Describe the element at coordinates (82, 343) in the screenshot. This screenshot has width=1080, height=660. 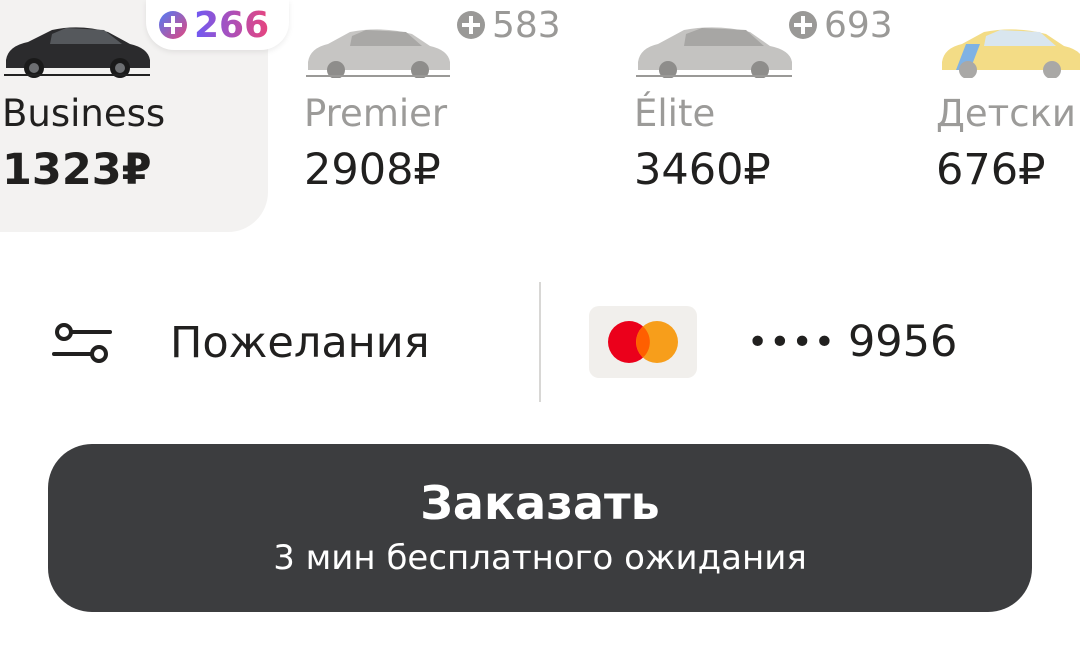
I see `sliders-icon` at that location.